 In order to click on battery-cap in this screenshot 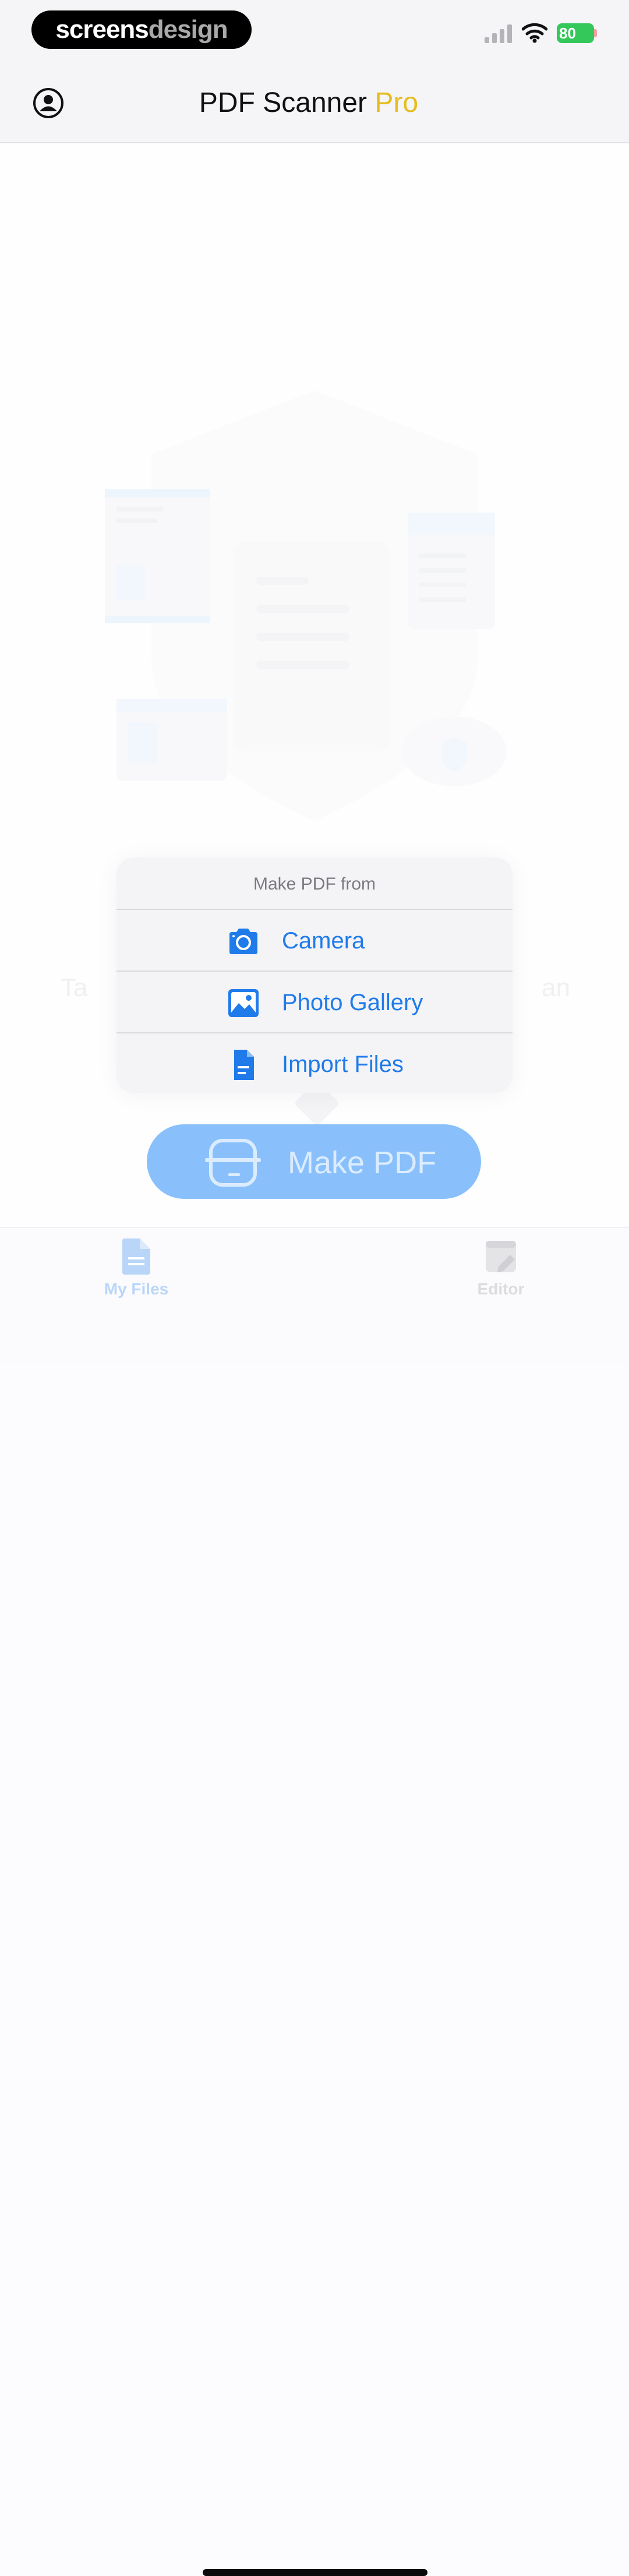, I will do `click(595, 33)`.